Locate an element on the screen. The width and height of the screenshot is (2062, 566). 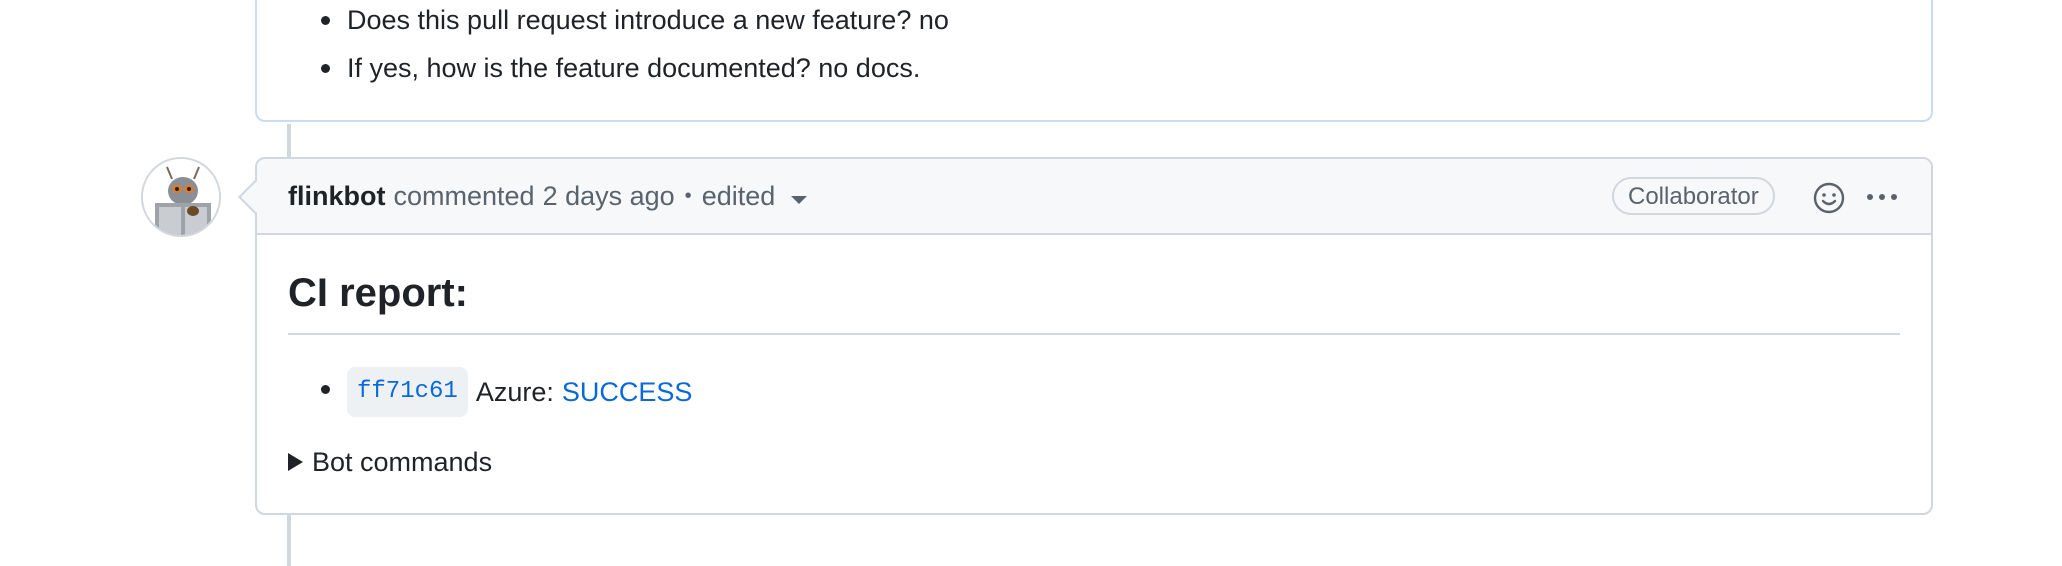
edited-dropdown-label: edited is located at coordinates (739, 196).